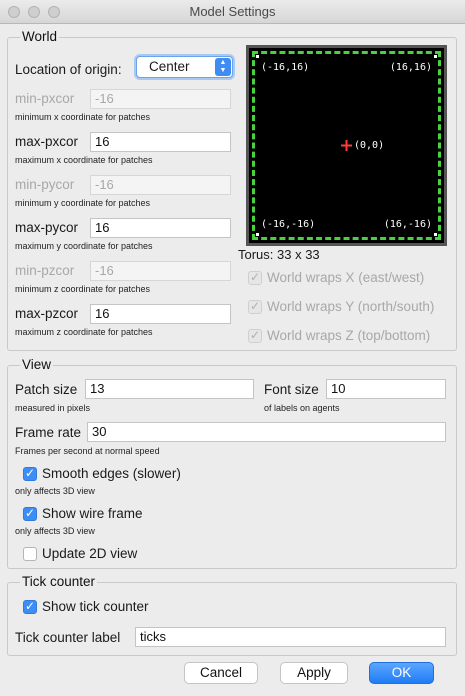 The image size is (465, 696). What do you see at coordinates (45, 270) in the screenshot?
I see `min-pzcor-label: min-pzcor` at bounding box center [45, 270].